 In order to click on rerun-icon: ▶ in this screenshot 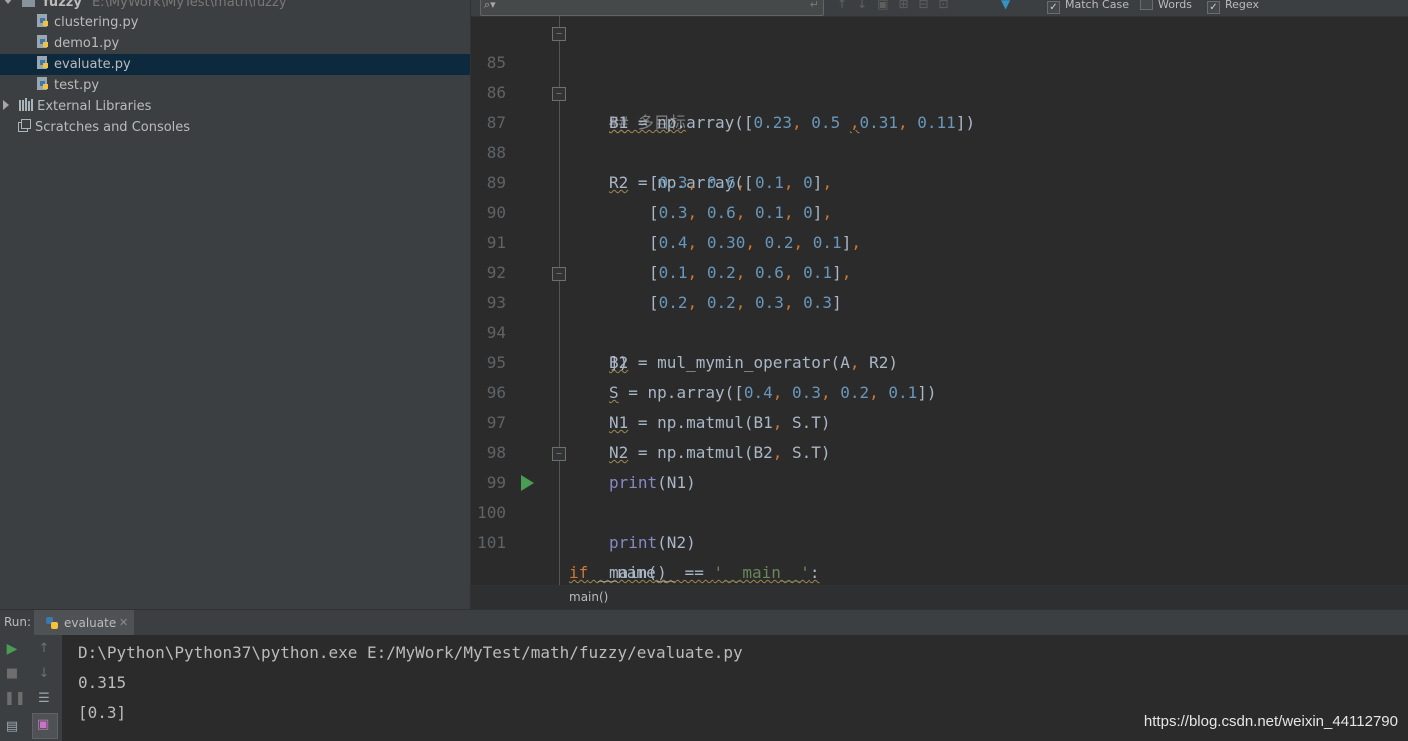, I will do `click(12, 649)`.